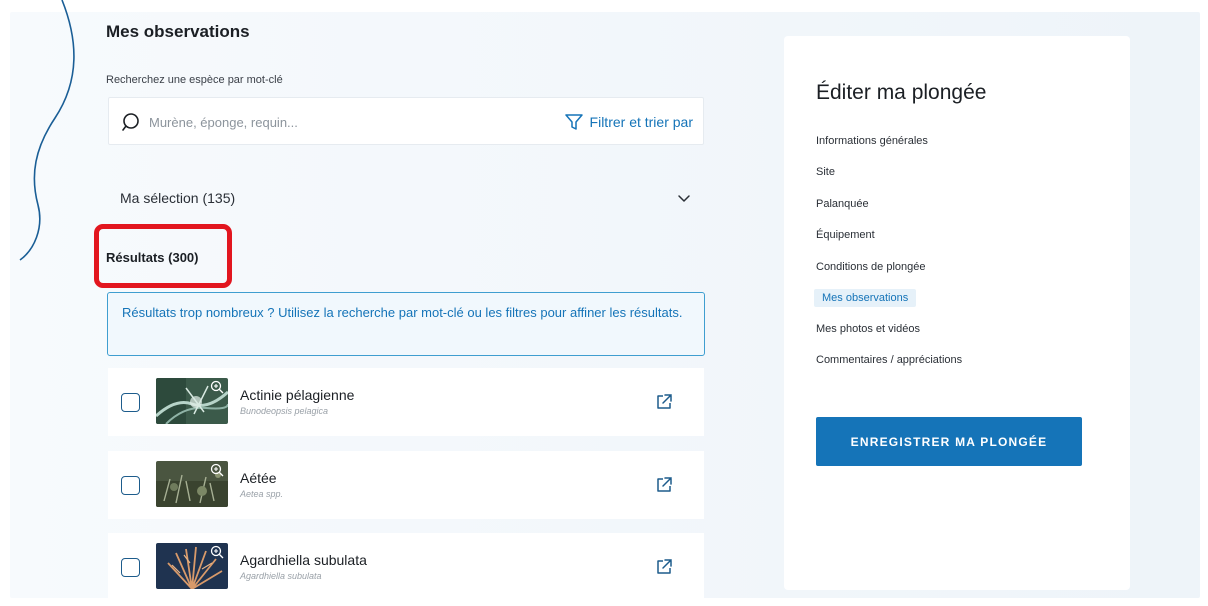  What do you see at coordinates (870, 267) in the screenshot?
I see `sidebar-item-dive-conditions: Conditions de plongée` at bounding box center [870, 267].